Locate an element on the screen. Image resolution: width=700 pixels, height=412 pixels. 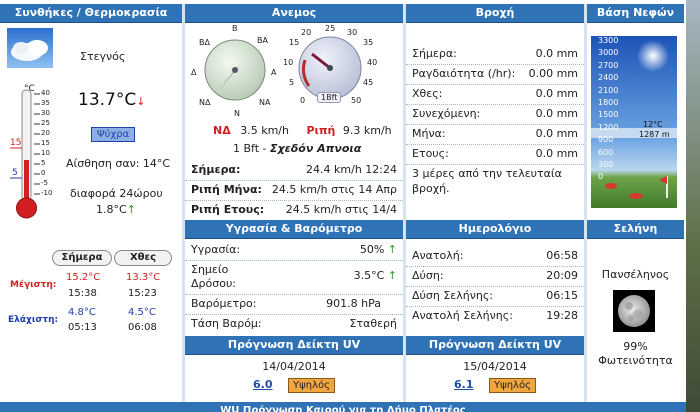
gust-value: 9.3 km/h is located at coordinates (367, 130).